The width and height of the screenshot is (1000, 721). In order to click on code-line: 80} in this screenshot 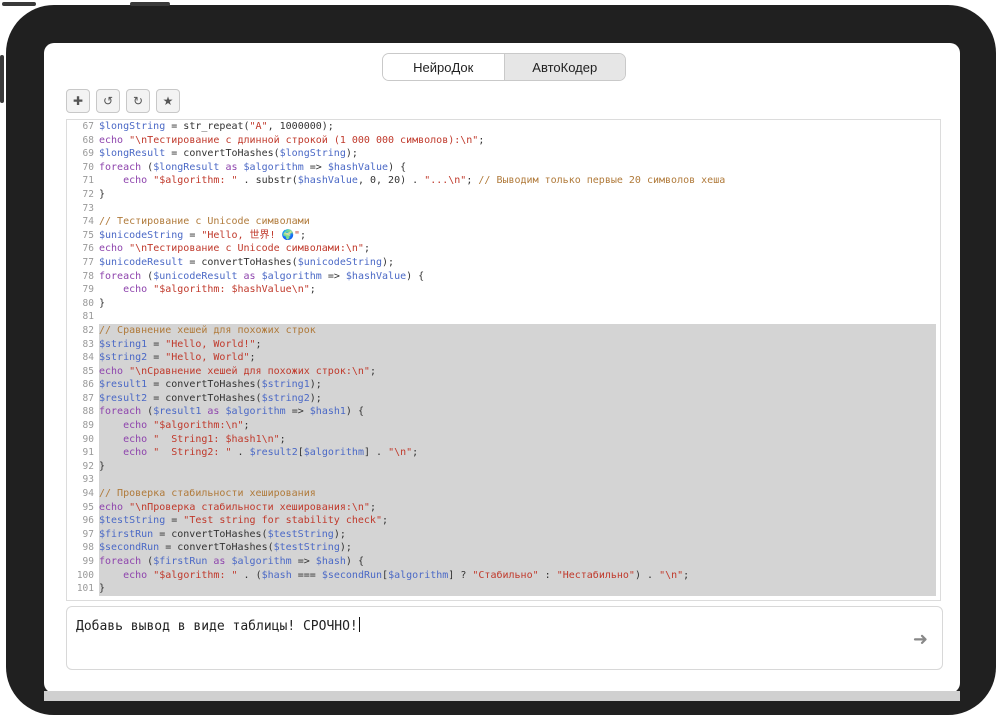, I will do `click(503, 304)`.